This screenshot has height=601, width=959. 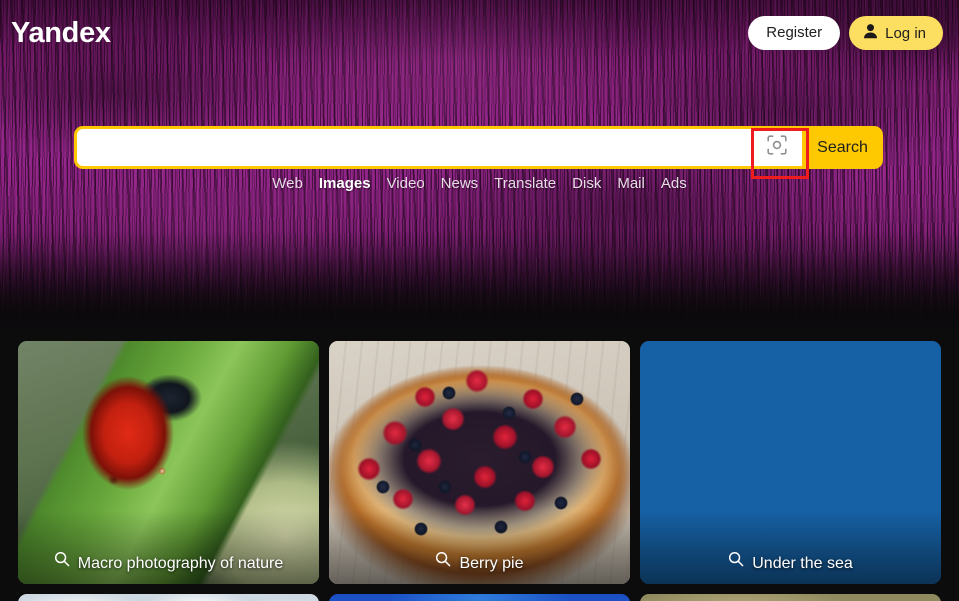 I want to click on image-card-under-the-sea: Under the sea, so click(x=790, y=462).